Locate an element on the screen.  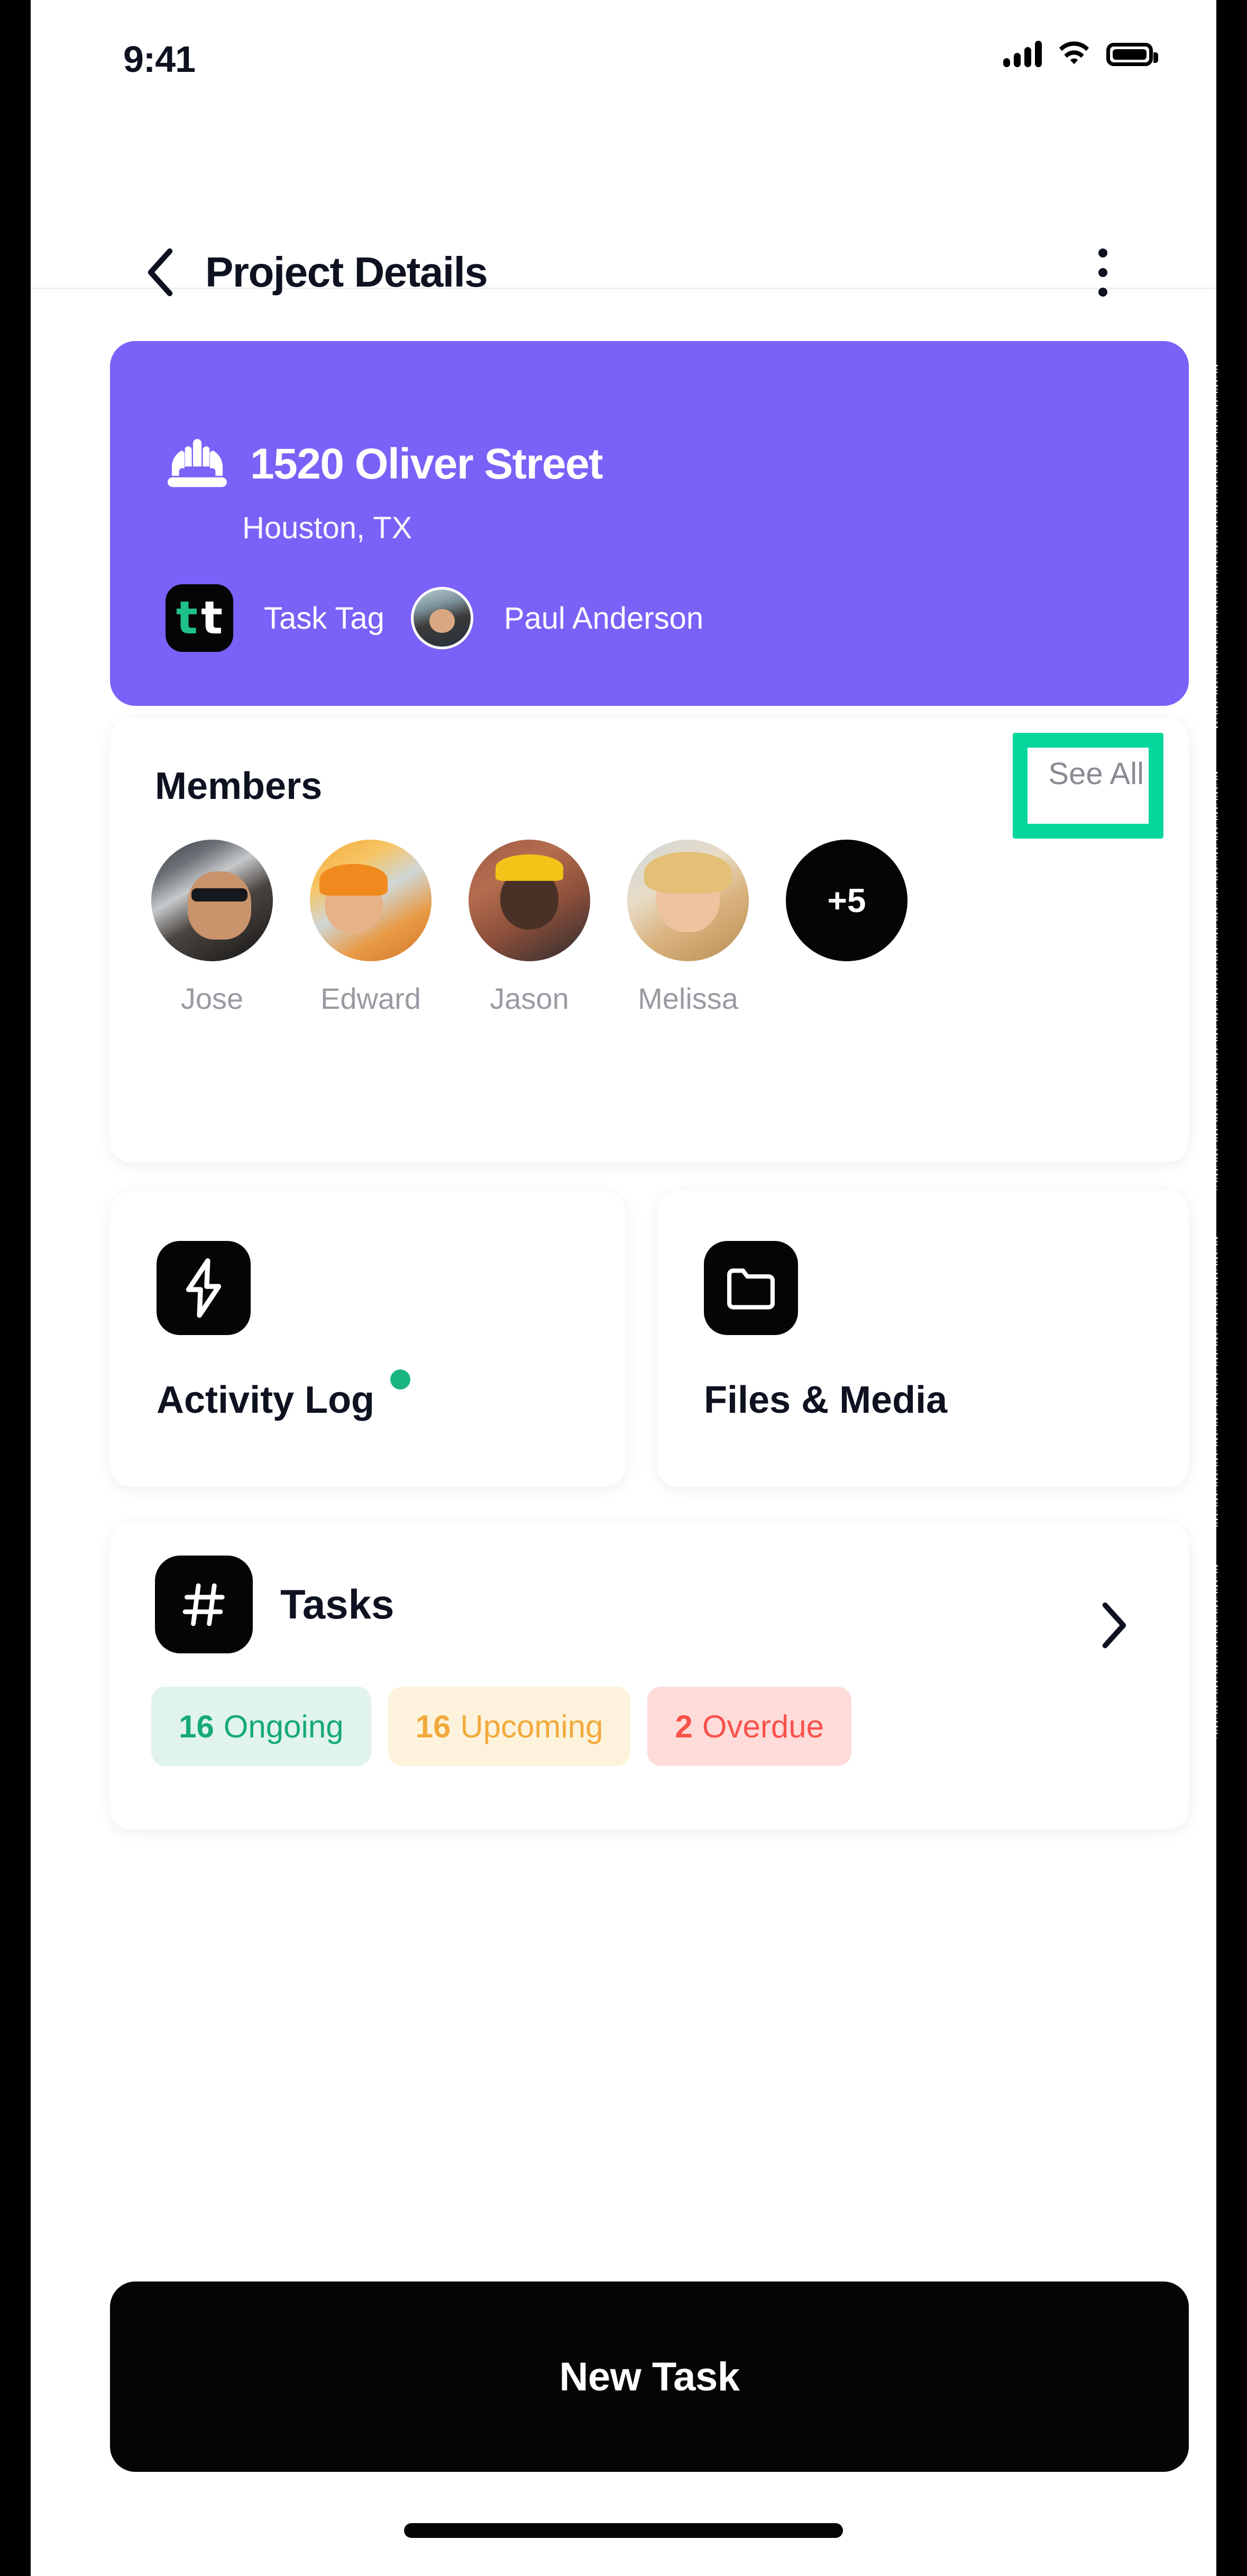
tasks-chevron-right-icon is located at coordinates (1113, 1626).